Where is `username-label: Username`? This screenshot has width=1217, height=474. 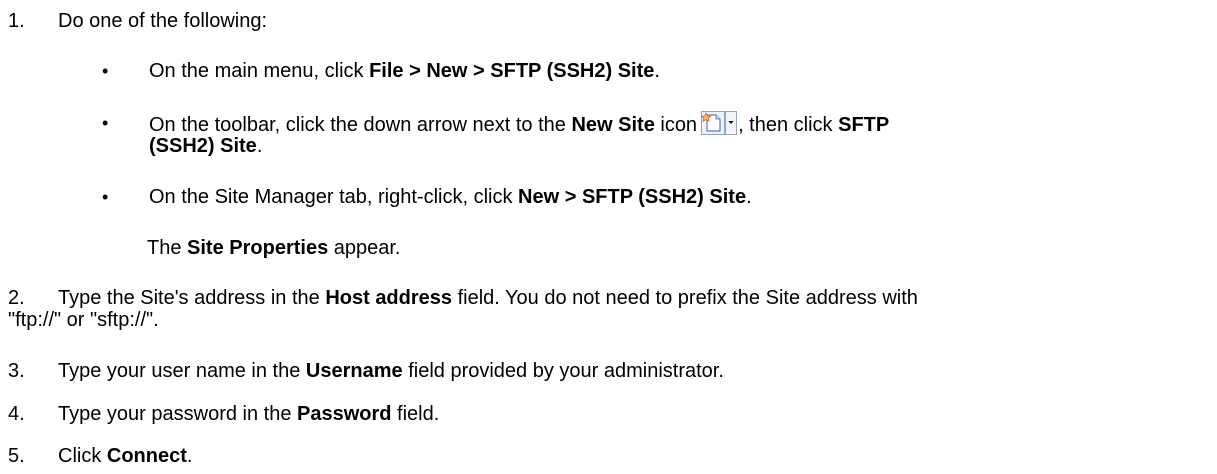 username-label: Username is located at coordinates (354, 371).